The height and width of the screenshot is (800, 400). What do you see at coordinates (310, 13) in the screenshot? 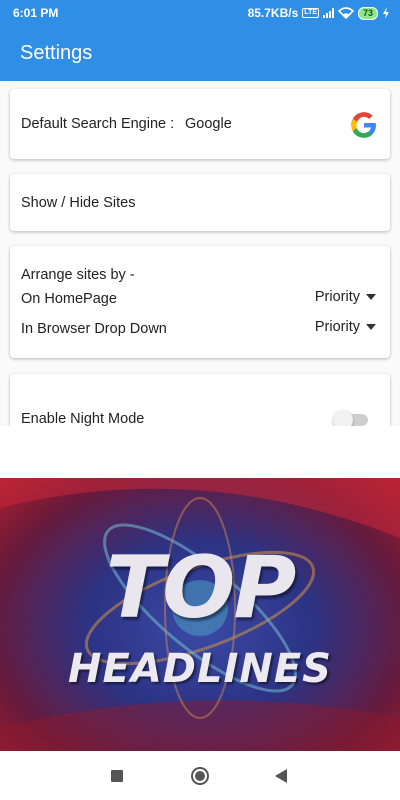
I see `lte-badge: LTE` at bounding box center [310, 13].